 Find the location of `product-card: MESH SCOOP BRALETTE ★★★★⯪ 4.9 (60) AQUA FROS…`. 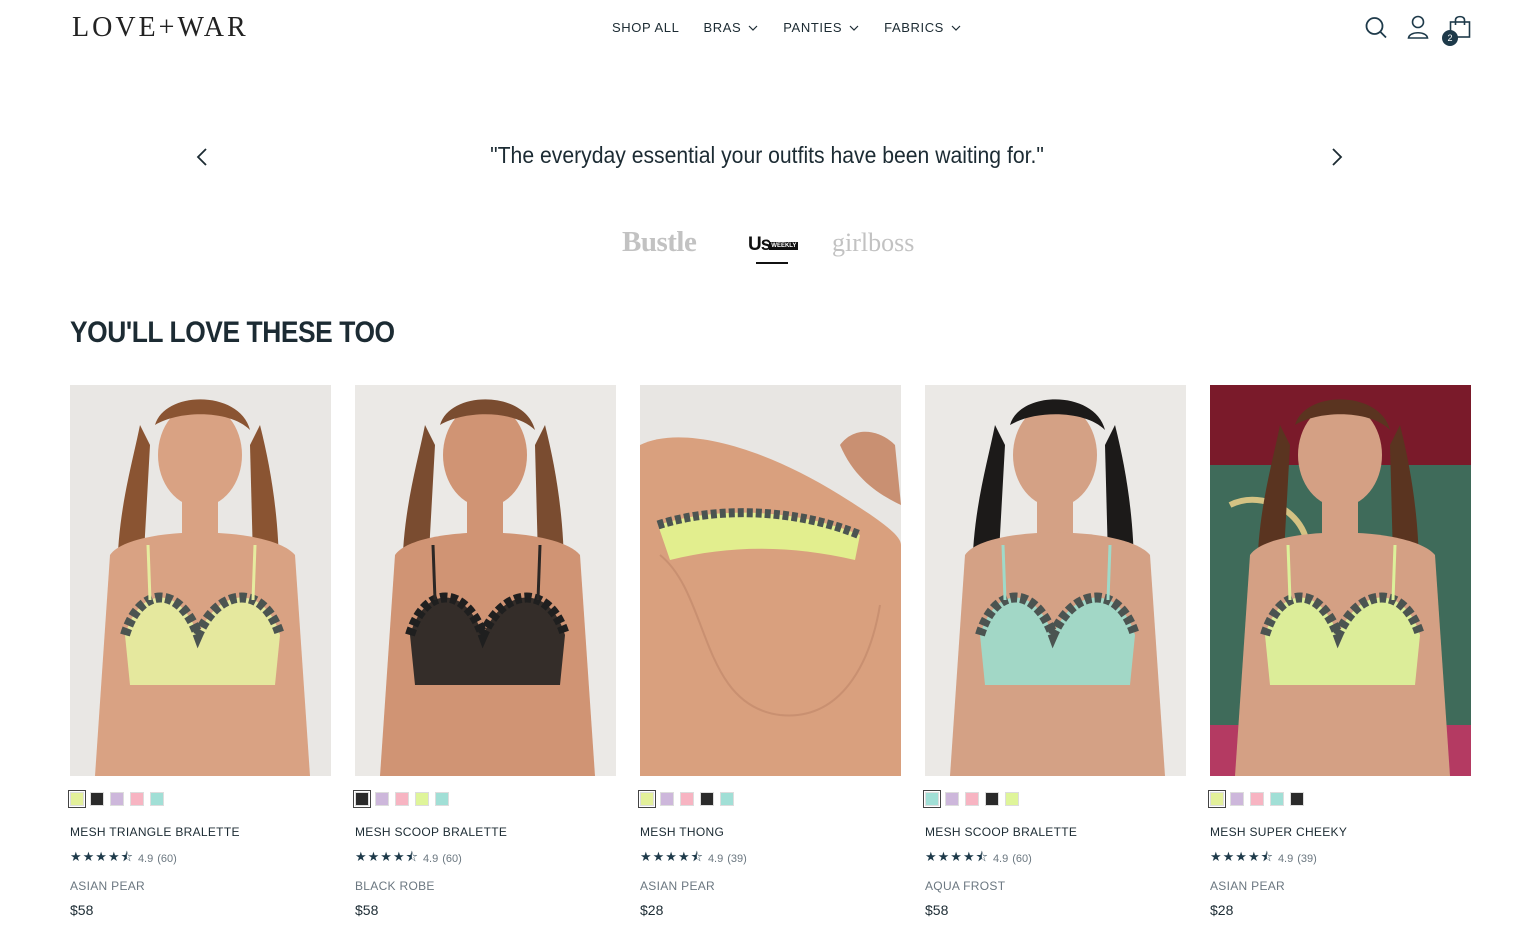

product-card: MESH SCOOP BRALETTE ★★★★⯪ 4.9 (60) AQUA FROS… is located at coordinates (1054, 655).